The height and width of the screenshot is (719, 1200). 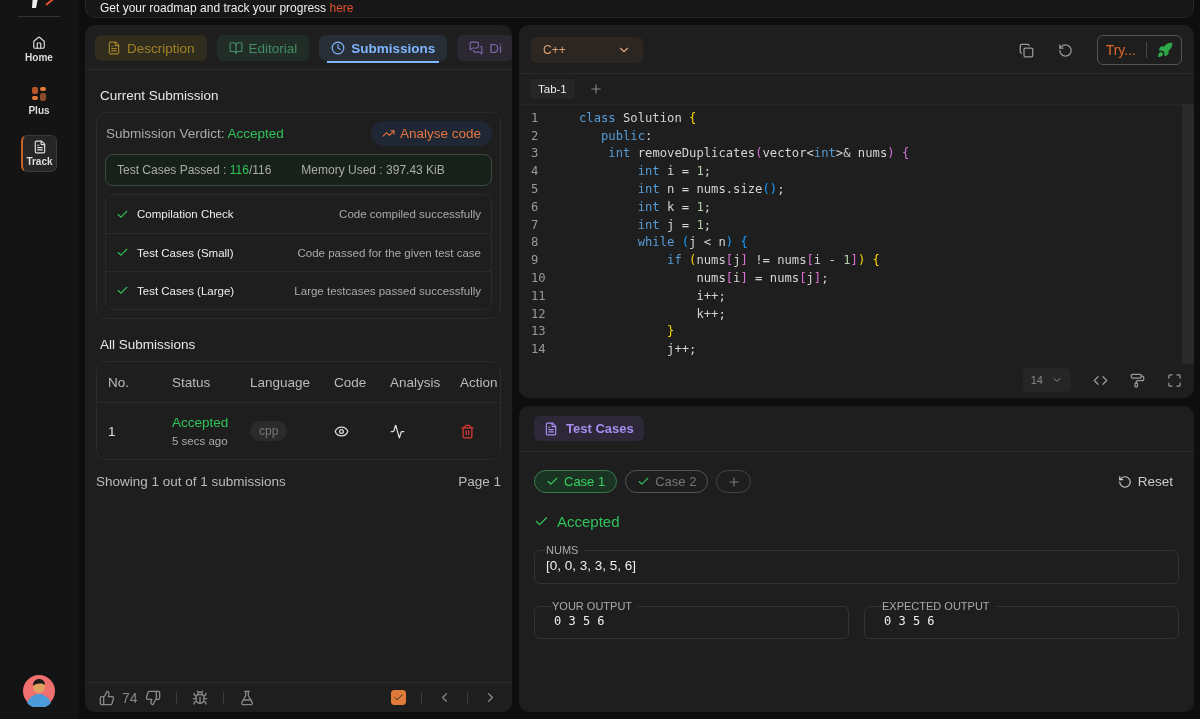 I want to click on line-number: 13, so click(x=538, y=331).